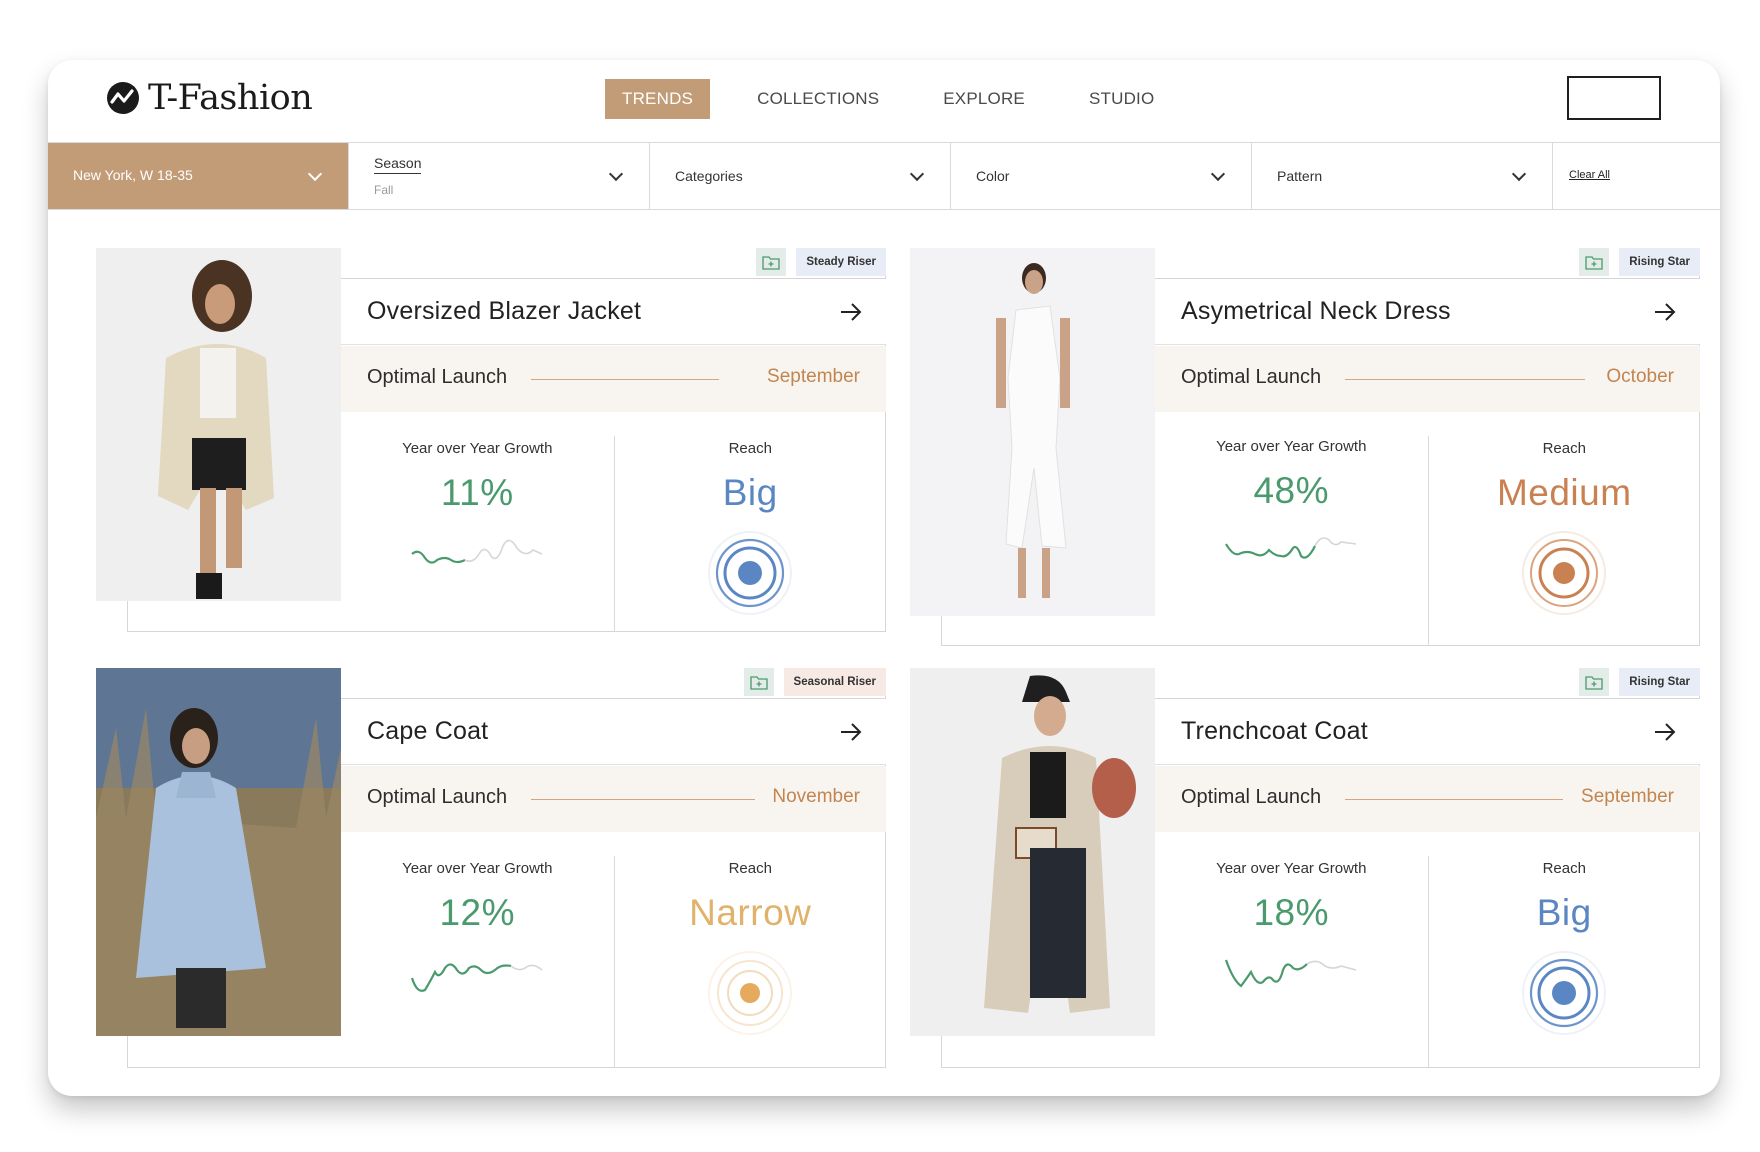 This screenshot has width=1760, height=1152. Describe the element at coordinates (1589, 175) in the screenshot. I see `clear-all-link: Clear All` at that location.